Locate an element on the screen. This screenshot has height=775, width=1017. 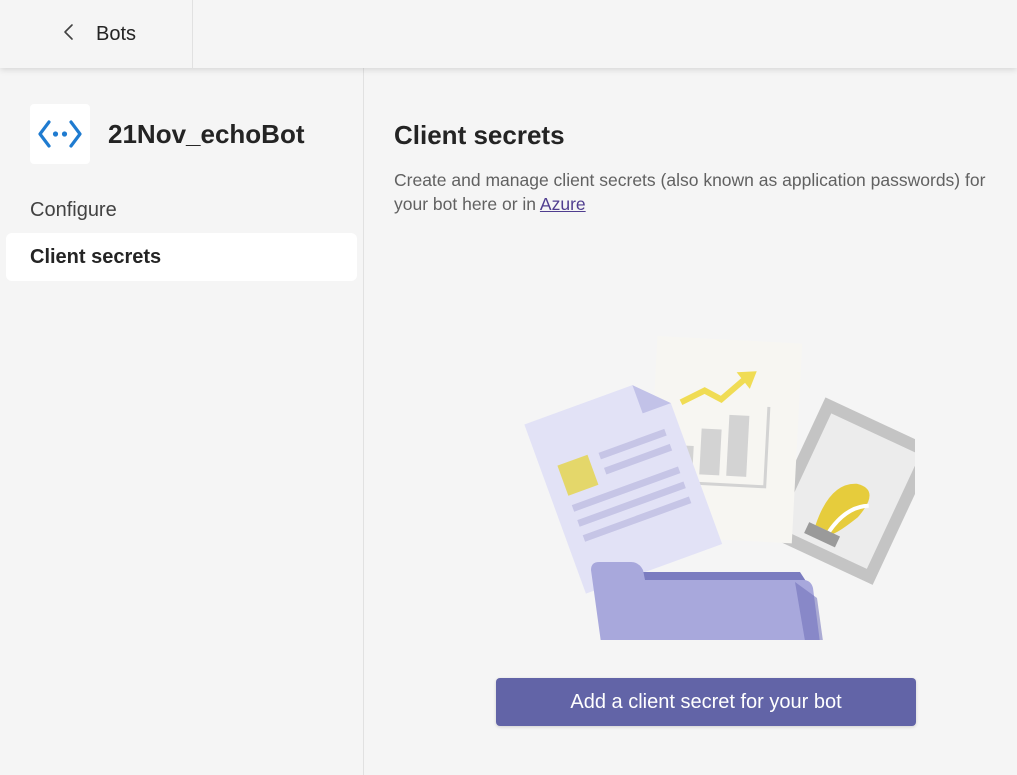
azure-link: Azure is located at coordinates (563, 204).